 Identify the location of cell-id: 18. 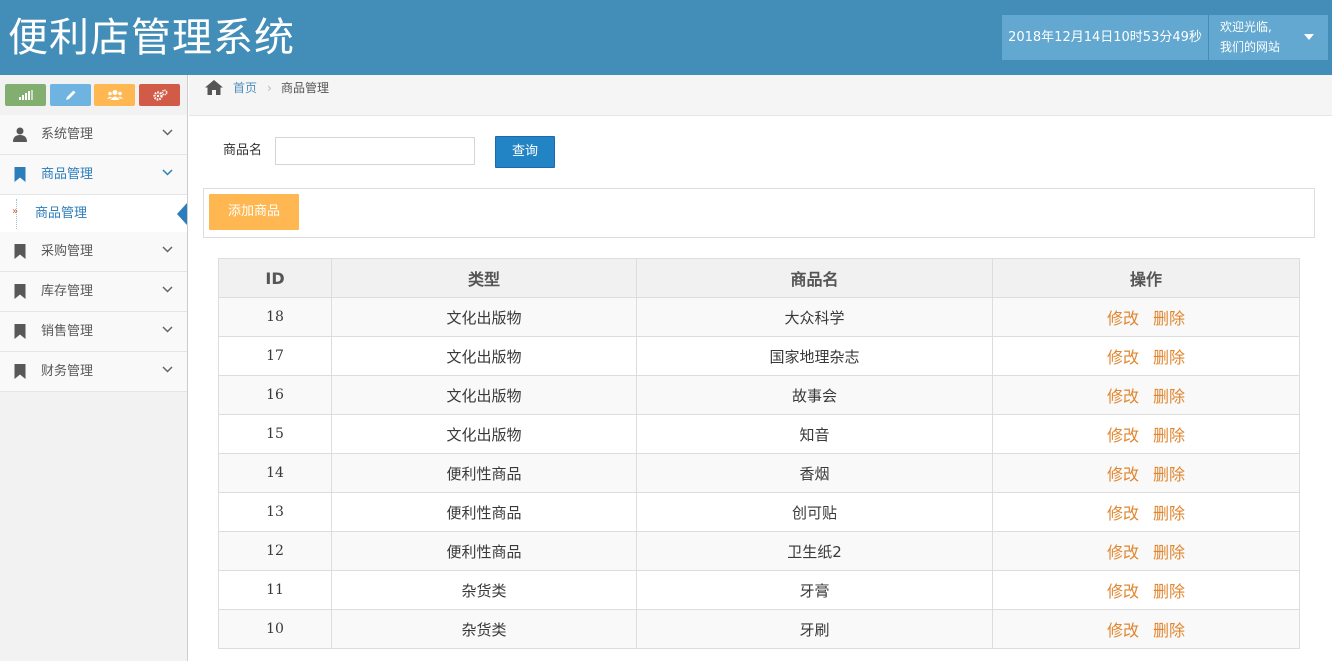
(275, 317).